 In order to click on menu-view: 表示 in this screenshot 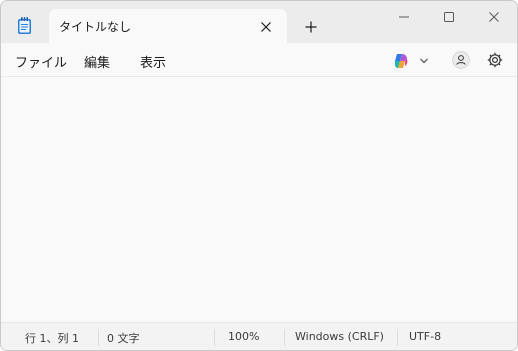, I will do `click(153, 61)`.